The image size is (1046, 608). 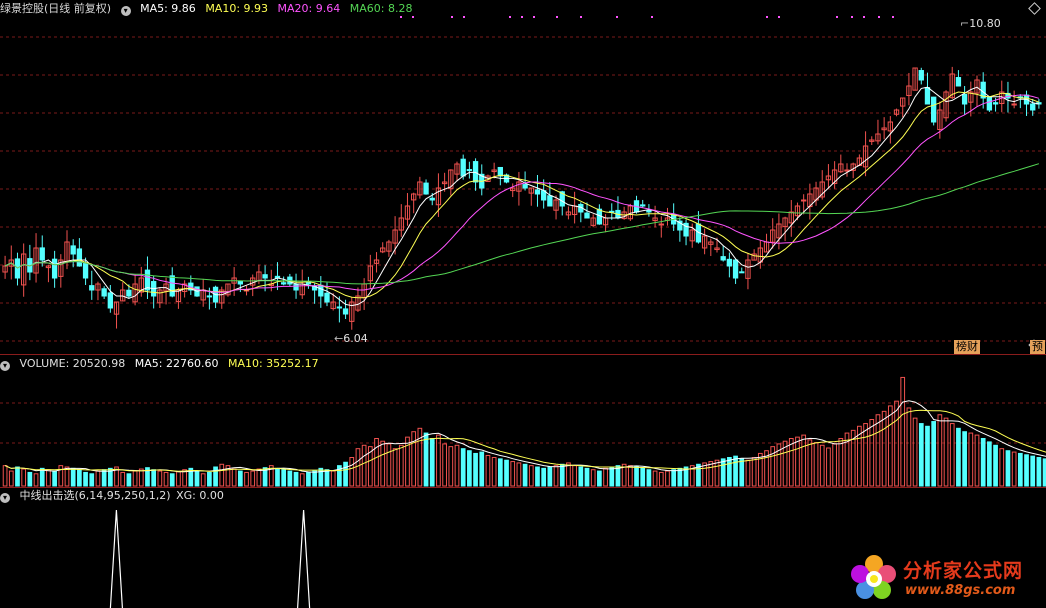 I want to click on low-value: 6.04, so click(x=355, y=338).